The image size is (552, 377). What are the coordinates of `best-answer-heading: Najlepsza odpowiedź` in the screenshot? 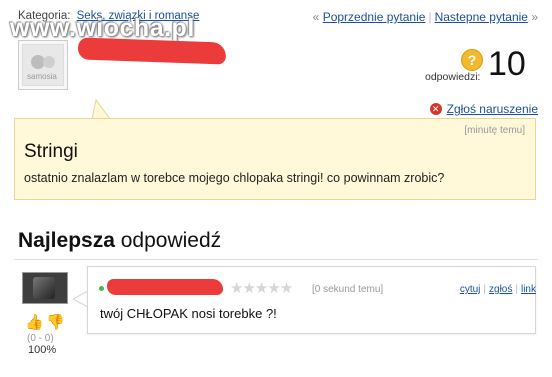 It's located at (119, 241).